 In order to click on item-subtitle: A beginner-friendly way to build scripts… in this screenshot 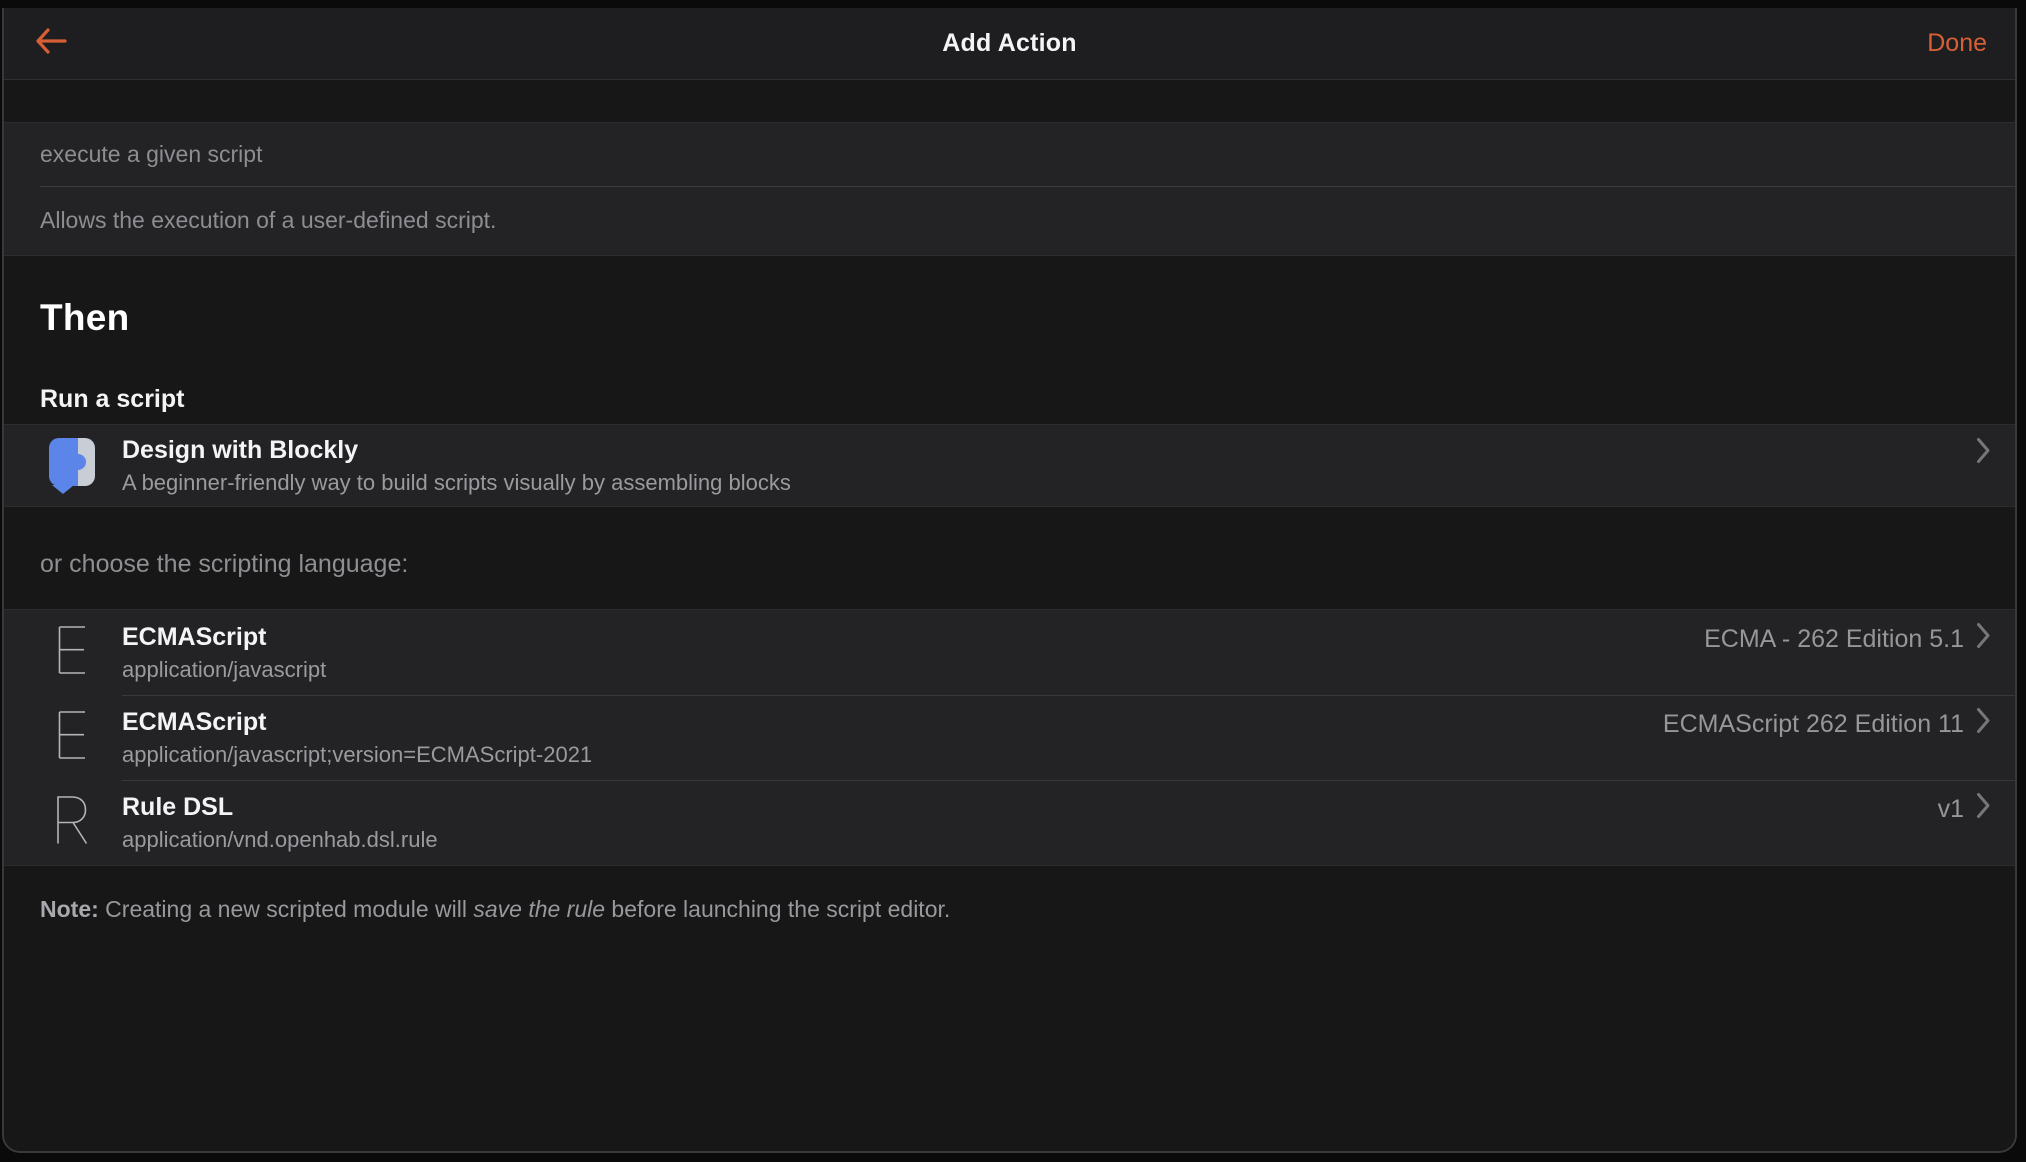, I will do `click(456, 482)`.